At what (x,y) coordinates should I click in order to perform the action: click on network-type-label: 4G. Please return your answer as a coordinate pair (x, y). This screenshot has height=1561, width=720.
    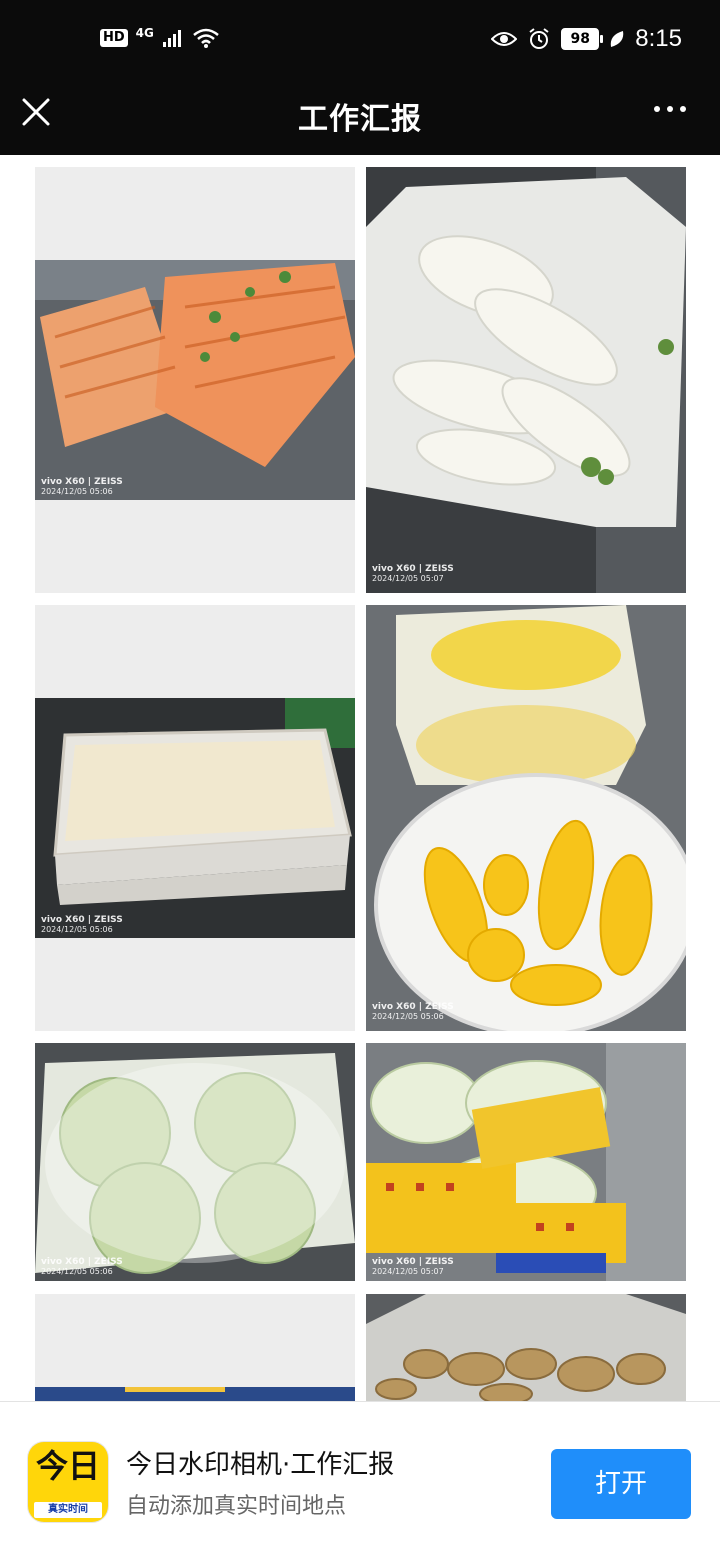
    Looking at the image, I should click on (144, 33).